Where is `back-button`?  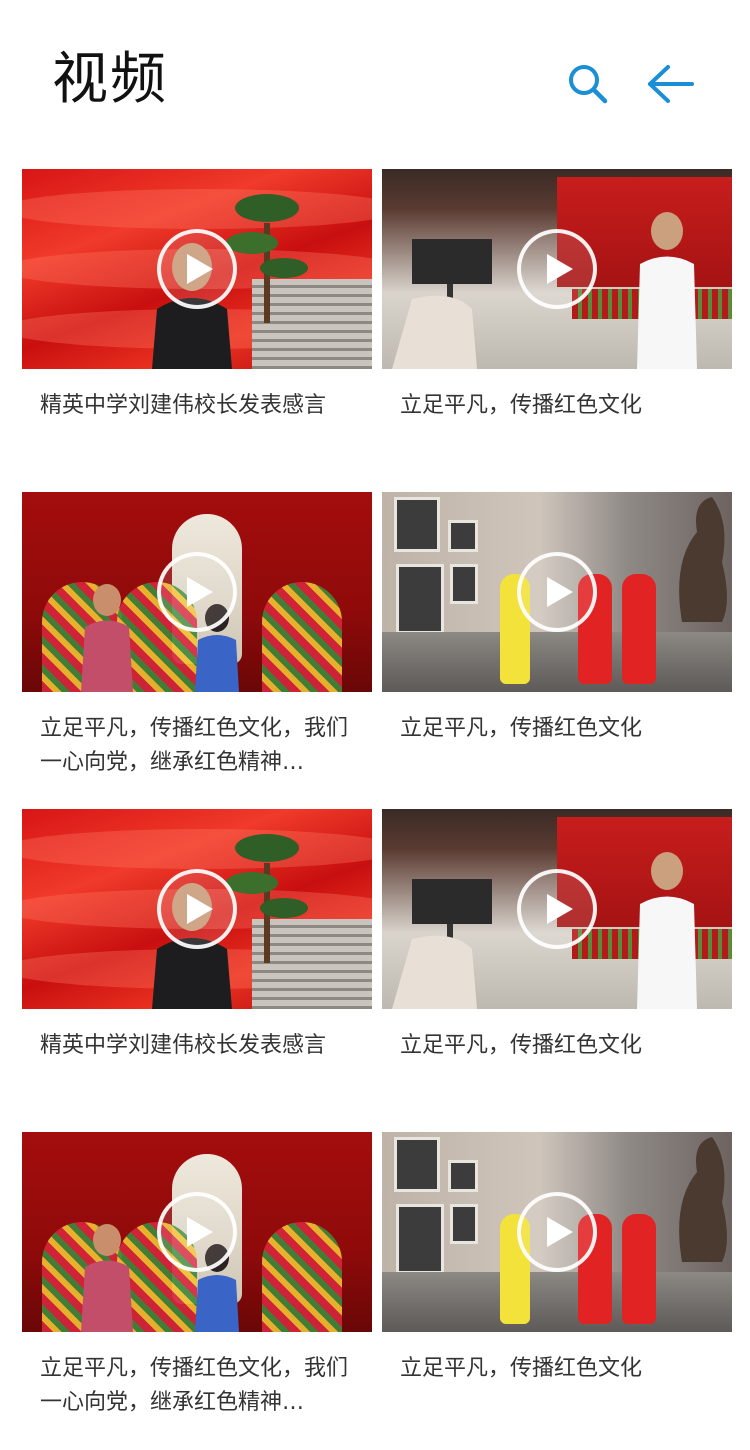
back-button is located at coordinates (670, 84).